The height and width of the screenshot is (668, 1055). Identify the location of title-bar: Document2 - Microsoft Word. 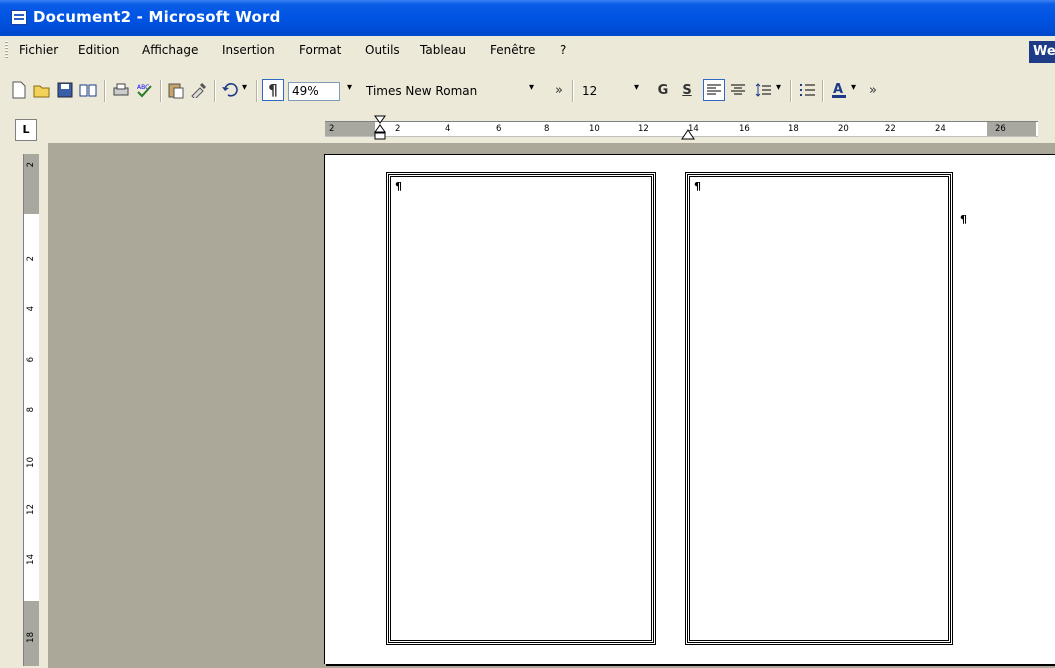
(527, 18).